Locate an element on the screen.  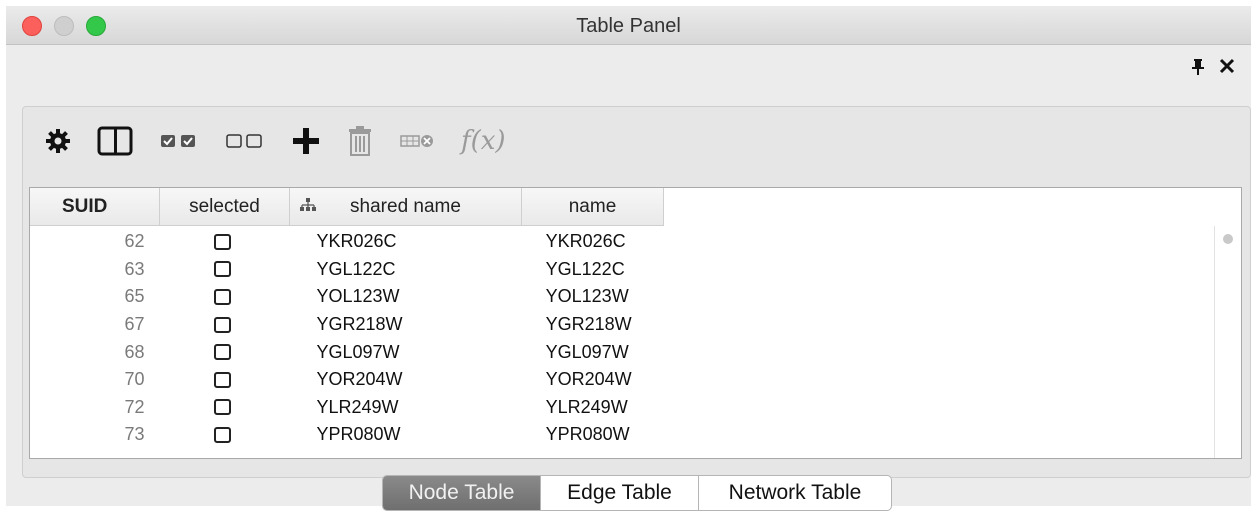
table-header: SUID selected shared name name is located at coordinates (347, 207).